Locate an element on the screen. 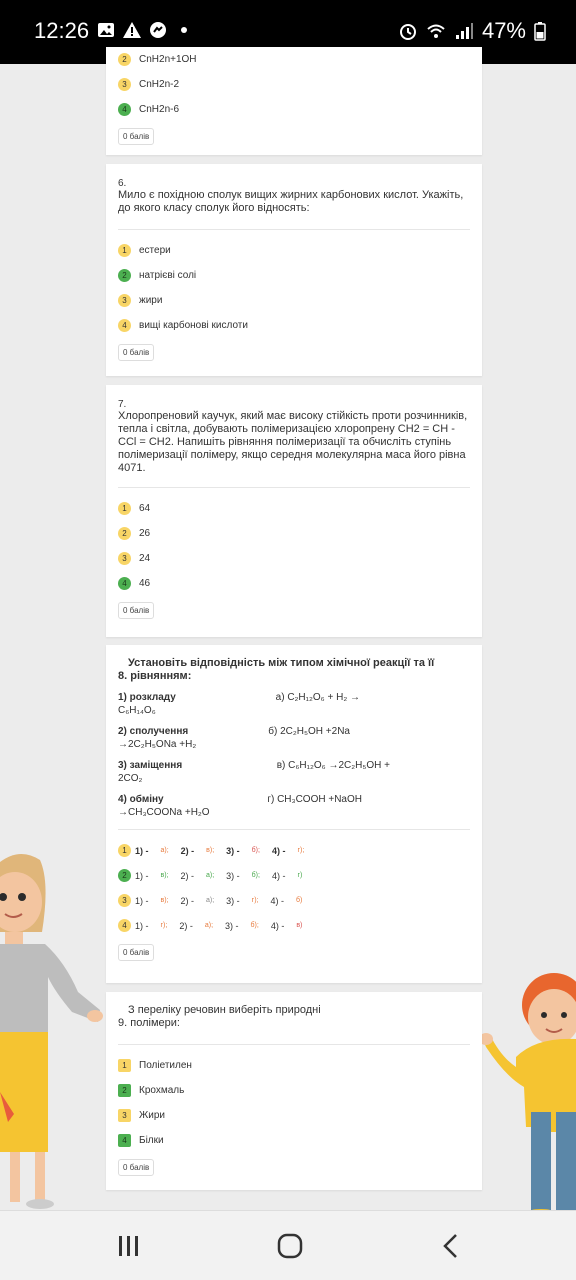  home-icon is located at coordinates (290, 1246).